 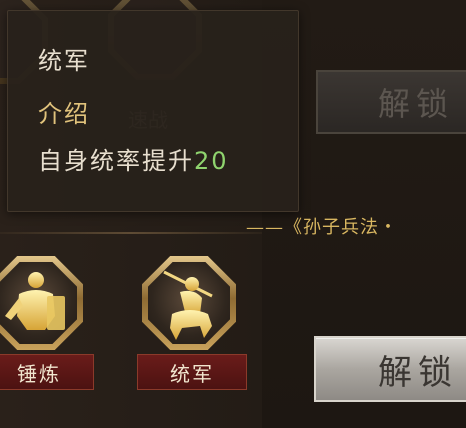 What do you see at coordinates (391, 102) in the screenshot?
I see `unlock-button-disabled: 解锁` at bounding box center [391, 102].